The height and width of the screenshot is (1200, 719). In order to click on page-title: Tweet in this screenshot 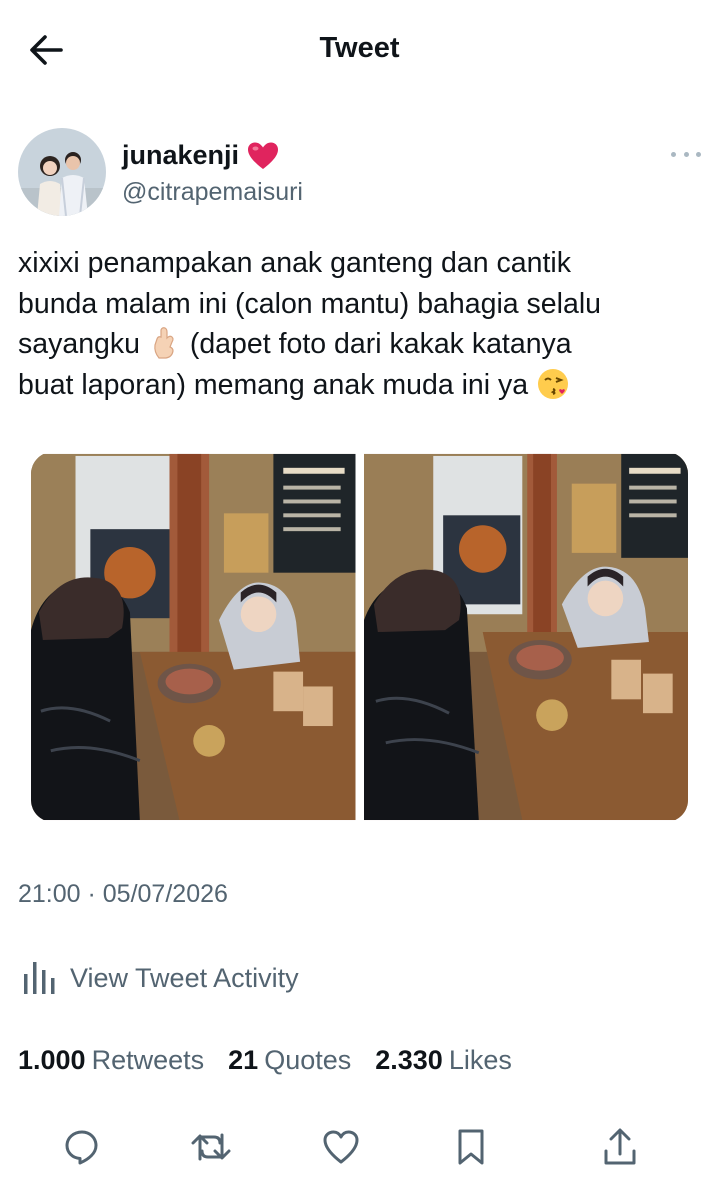, I will do `click(359, 48)`.